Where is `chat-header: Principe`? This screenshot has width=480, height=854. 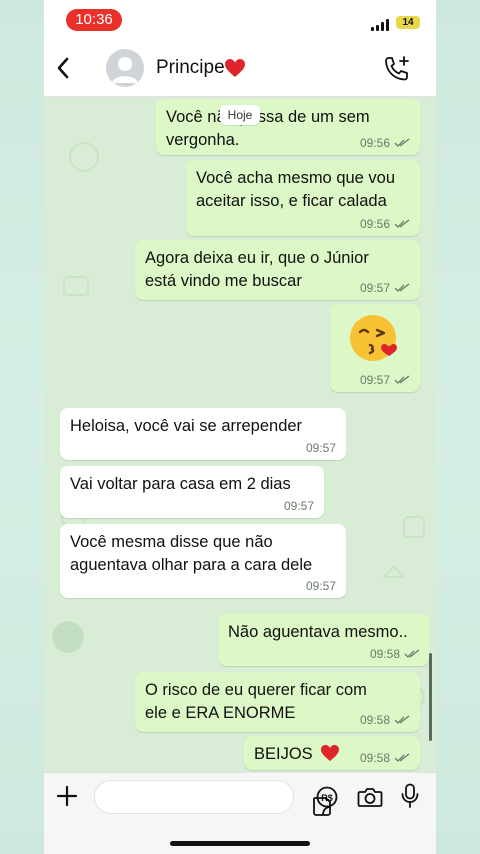
chat-header: Principe is located at coordinates (240, 68).